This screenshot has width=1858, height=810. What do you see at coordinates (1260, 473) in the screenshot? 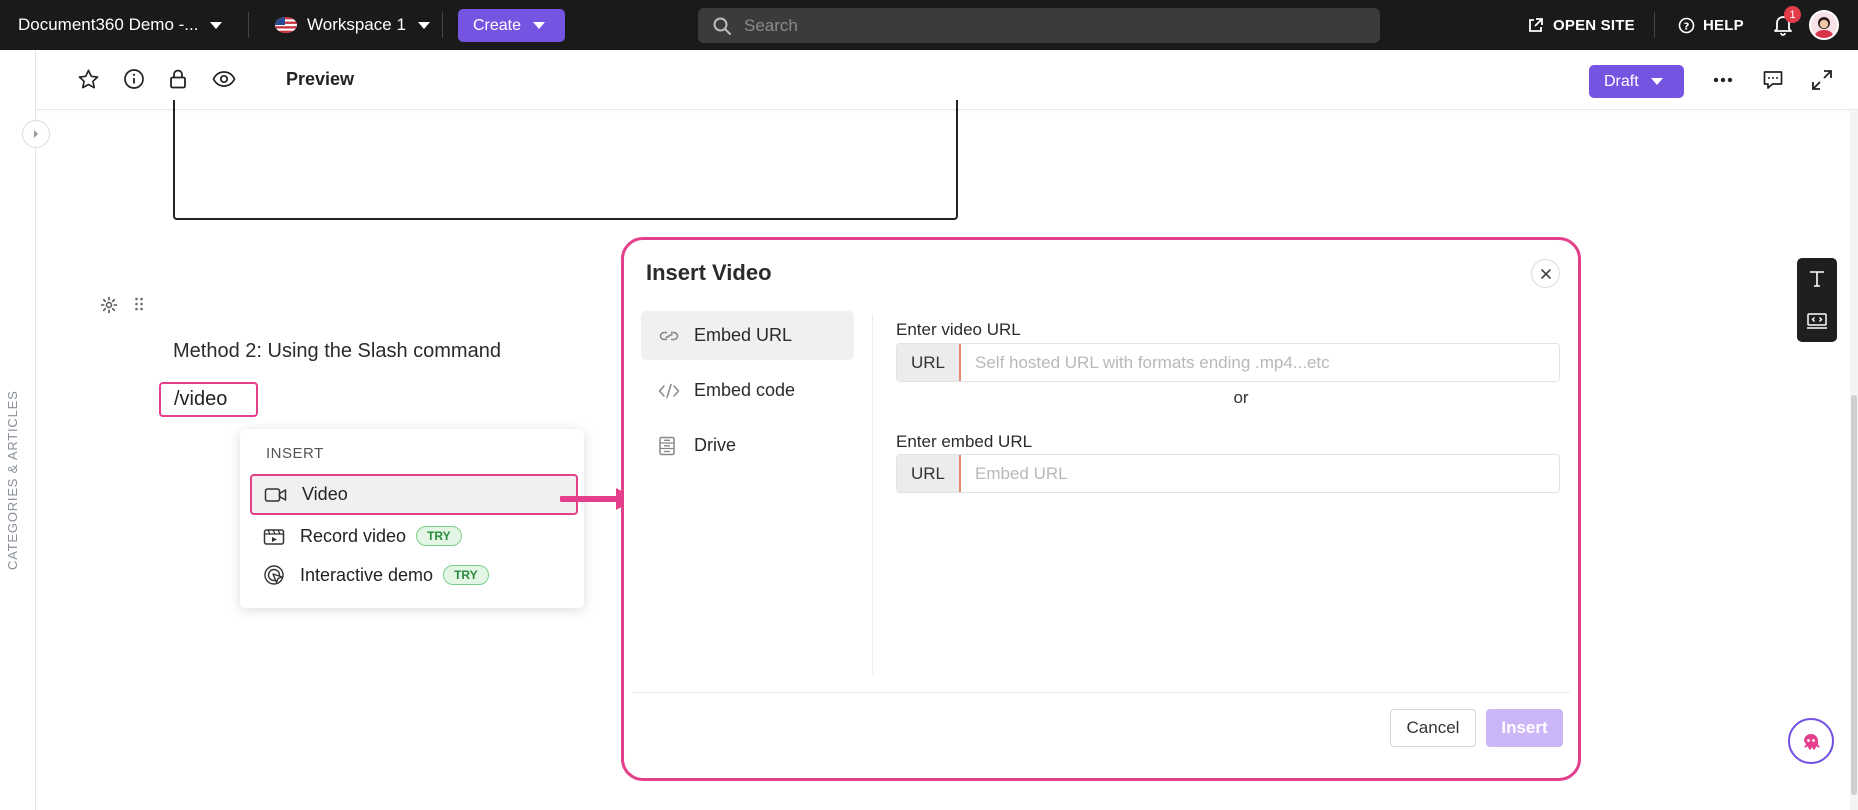
I see `embed-url-input` at bounding box center [1260, 473].